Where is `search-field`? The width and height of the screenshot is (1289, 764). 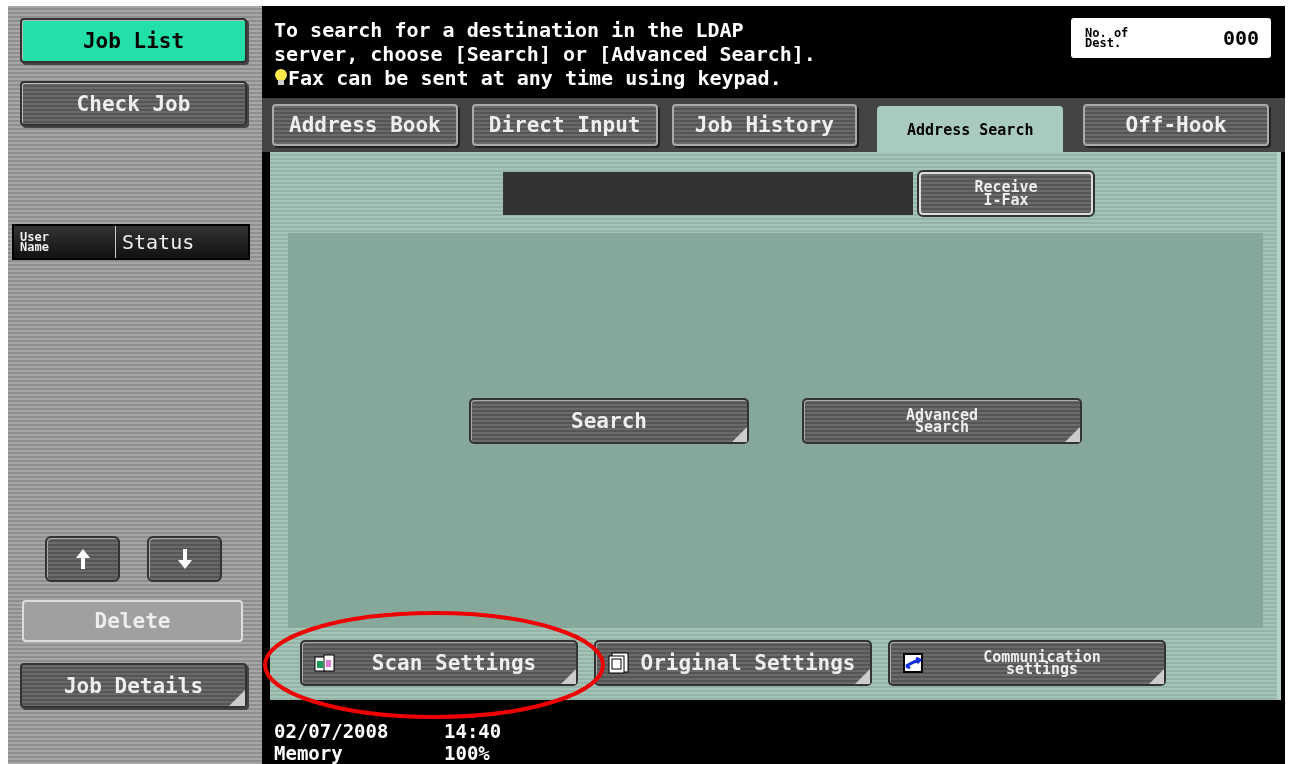 search-field is located at coordinates (708, 193).